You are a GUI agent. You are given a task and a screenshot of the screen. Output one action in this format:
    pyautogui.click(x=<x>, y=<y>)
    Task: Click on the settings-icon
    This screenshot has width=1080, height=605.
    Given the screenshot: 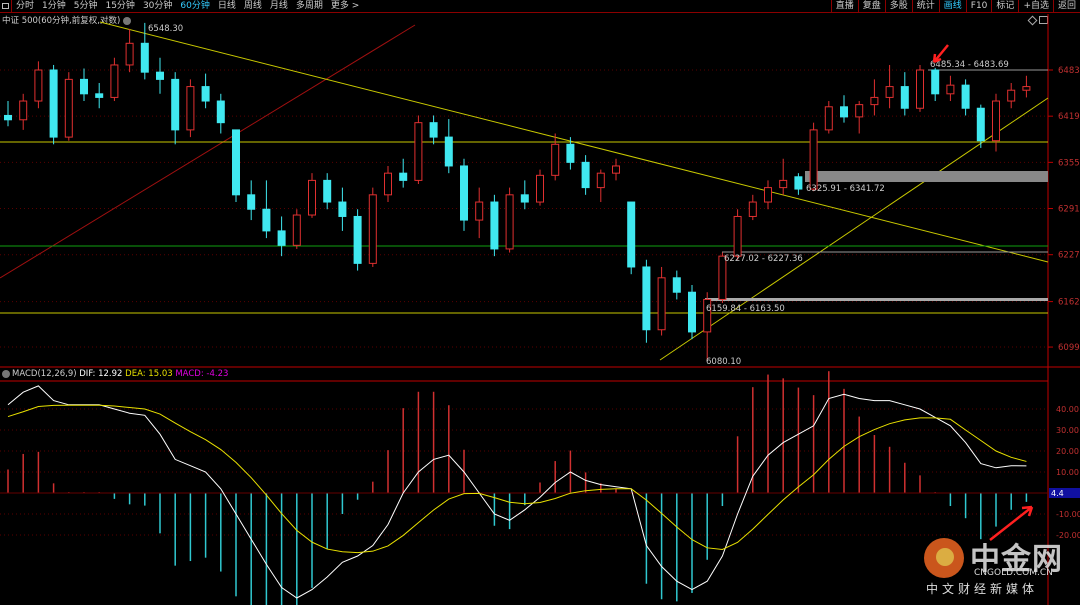 What is the action you would take?
    pyautogui.click(x=6, y=373)
    